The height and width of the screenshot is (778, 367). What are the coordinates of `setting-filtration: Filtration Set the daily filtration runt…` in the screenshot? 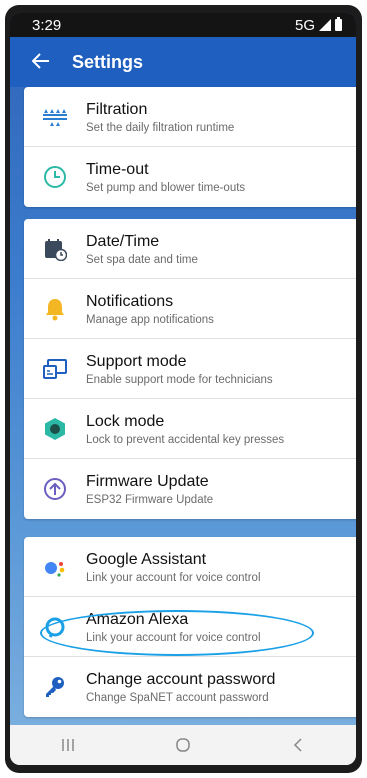 It's located at (190, 117).